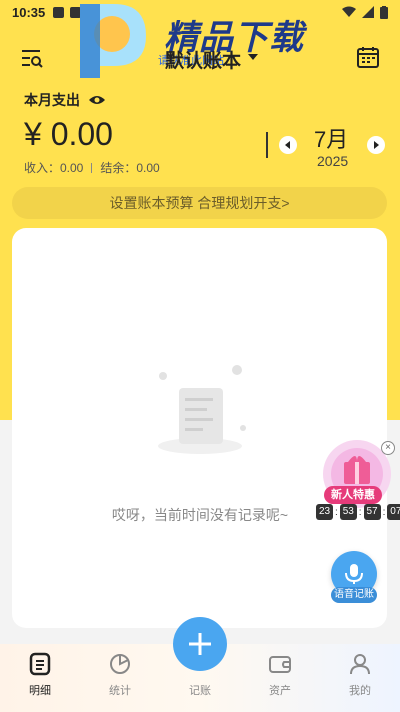  I want to click on close-icon: ×, so click(388, 448).